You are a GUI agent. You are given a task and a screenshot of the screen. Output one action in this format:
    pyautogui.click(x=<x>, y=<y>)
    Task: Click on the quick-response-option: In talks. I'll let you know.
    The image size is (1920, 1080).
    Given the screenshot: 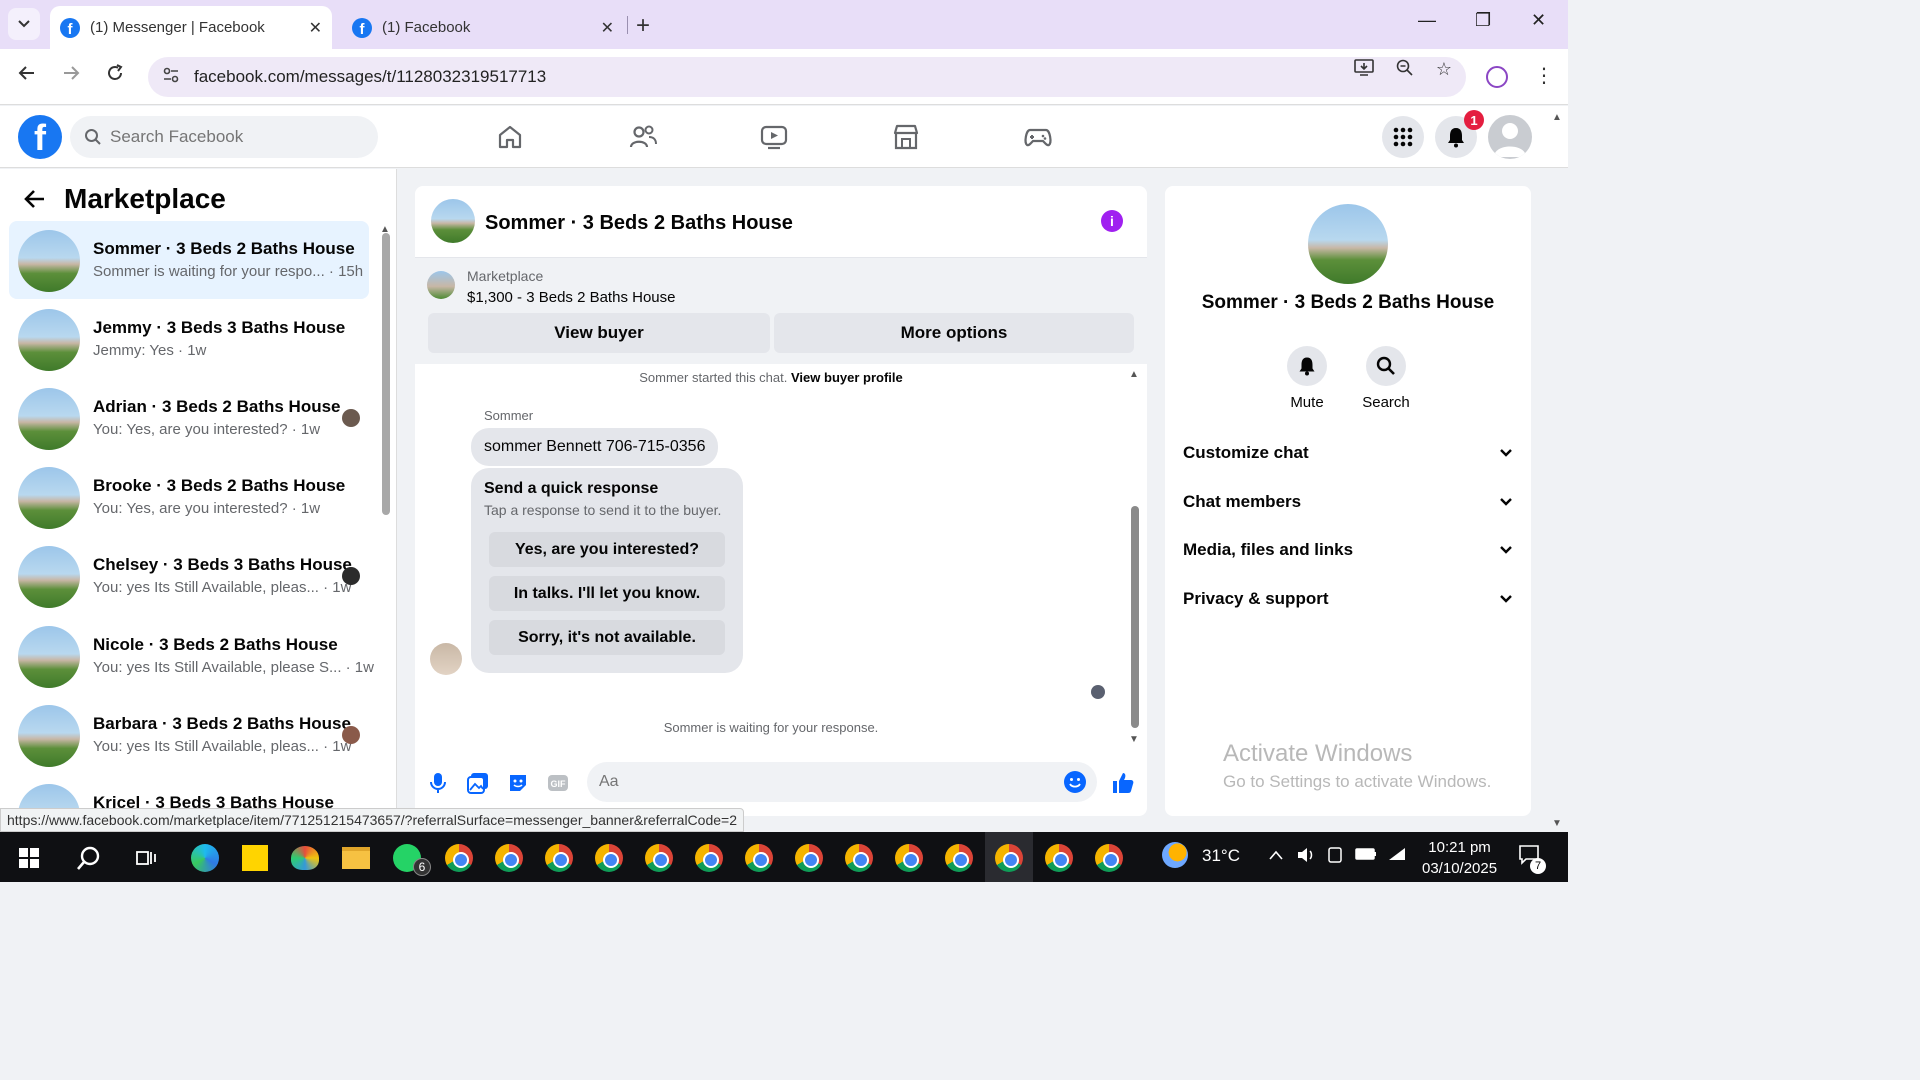 What is the action you would take?
    pyautogui.click(x=607, y=593)
    